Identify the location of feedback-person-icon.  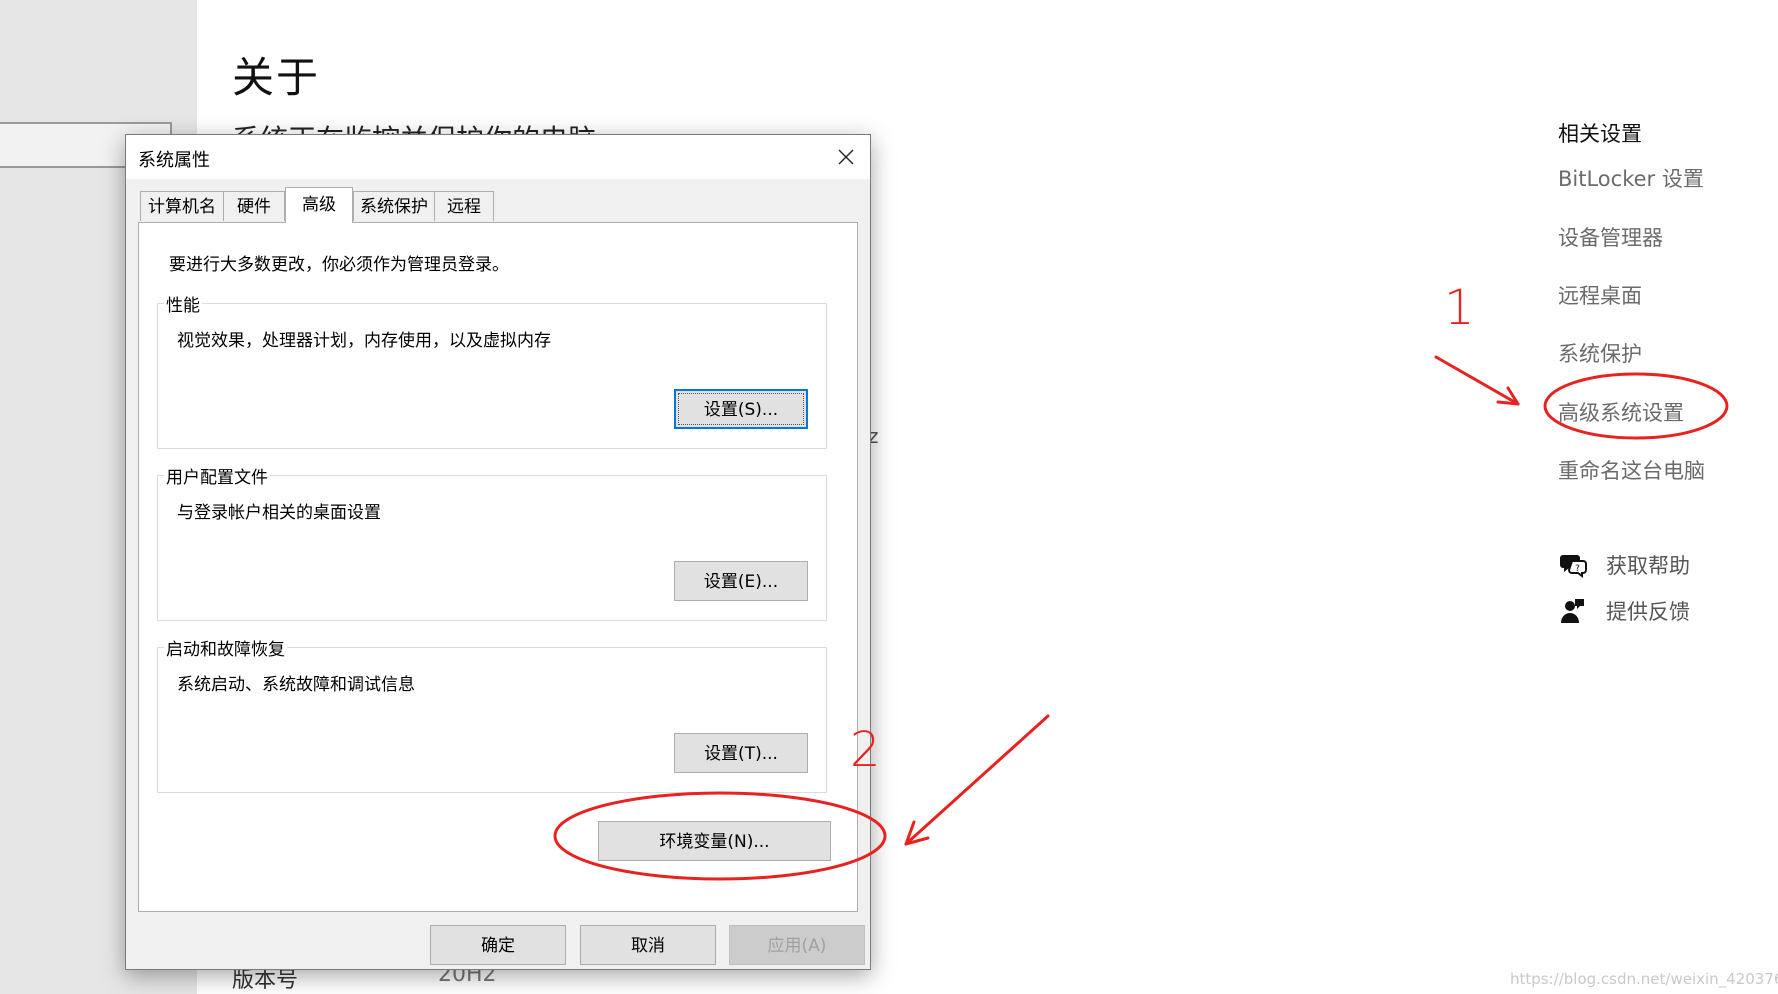
(1573, 611).